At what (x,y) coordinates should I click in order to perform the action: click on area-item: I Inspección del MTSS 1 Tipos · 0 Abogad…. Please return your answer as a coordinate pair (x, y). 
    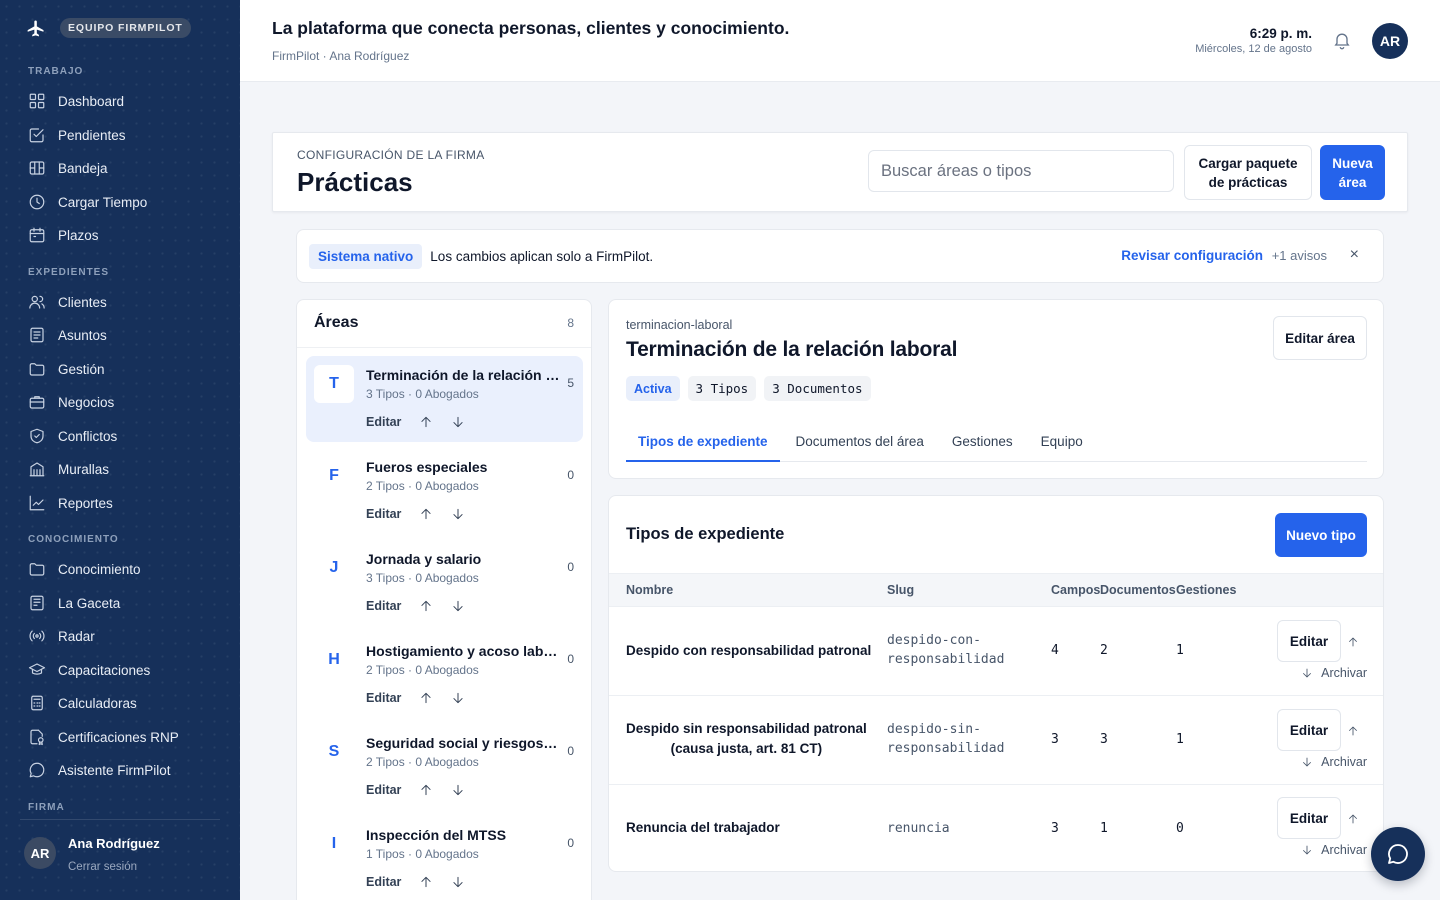
    Looking at the image, I should click on (444, 858).